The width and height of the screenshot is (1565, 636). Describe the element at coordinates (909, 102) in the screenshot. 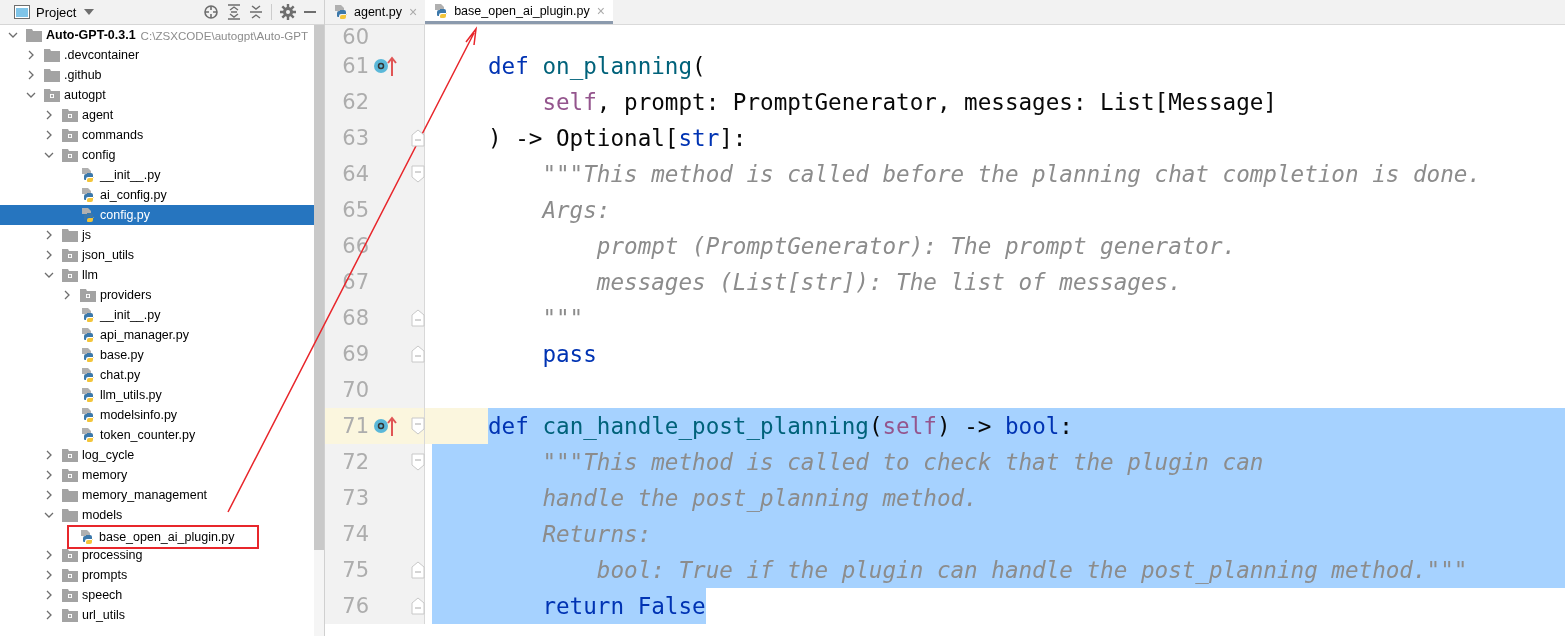

I see `code-line: self, prompt: PromptGenerator, messages: List[Message]` at that location.